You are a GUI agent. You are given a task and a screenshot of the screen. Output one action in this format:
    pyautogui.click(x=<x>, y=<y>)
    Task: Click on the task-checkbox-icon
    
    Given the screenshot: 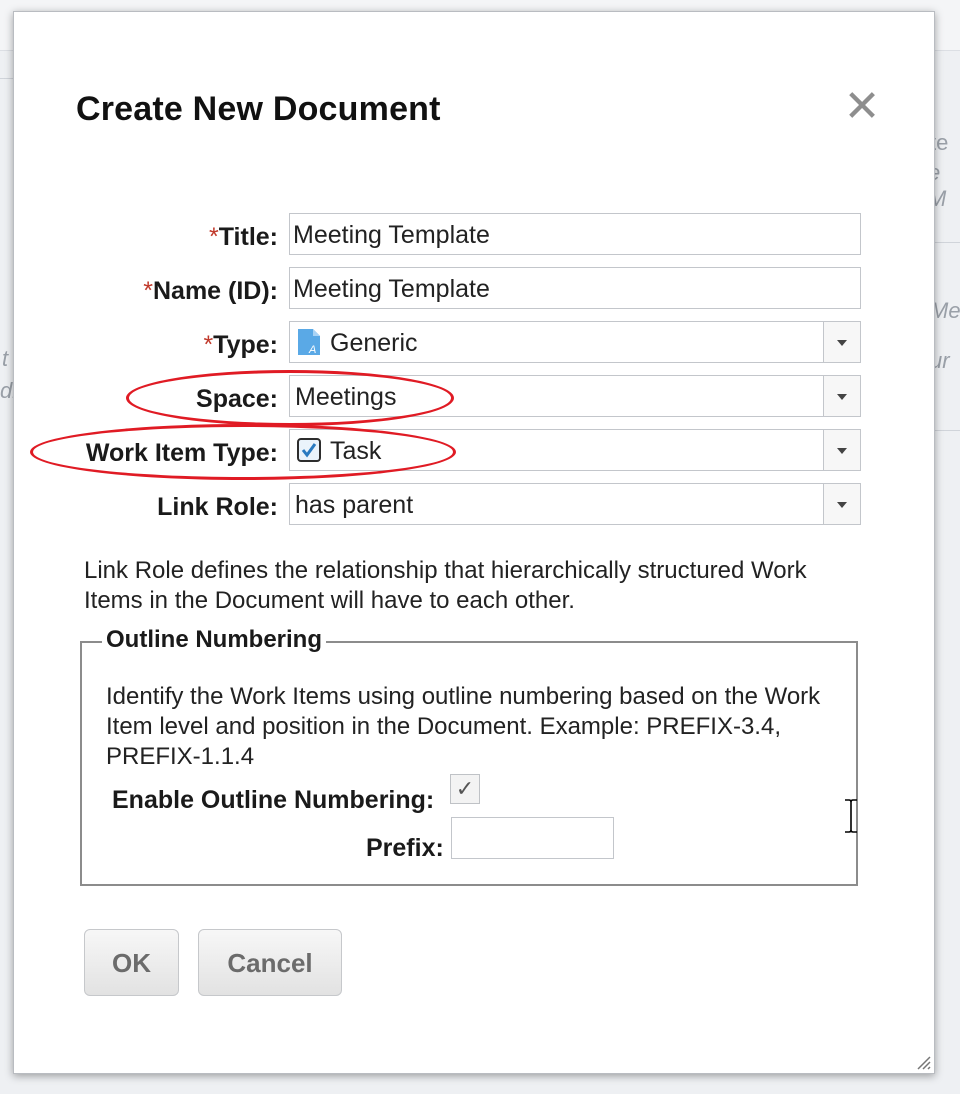 What is the action you would take?
    pyautogui.click(x=309, y=450)
    